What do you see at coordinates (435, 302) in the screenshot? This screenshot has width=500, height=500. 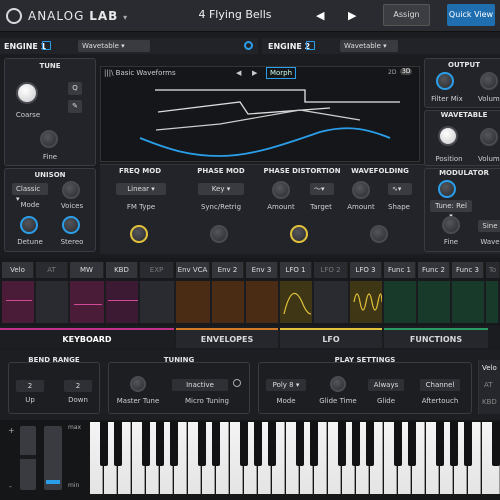 I see `mod-slot-func2` at bounding box center [435, 302].